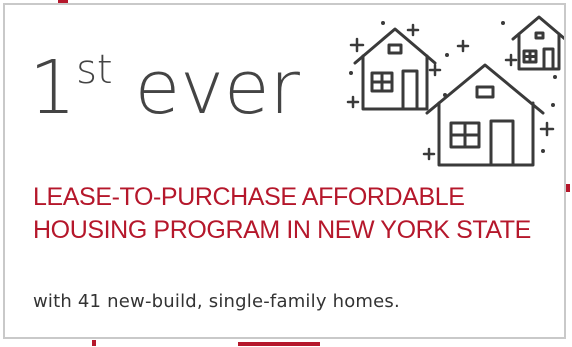 The width and height of the screenshot is (572, 347). Describe the element at coordinates (217, 88) in the screenshot. I see `stat-word: ever` at that location.